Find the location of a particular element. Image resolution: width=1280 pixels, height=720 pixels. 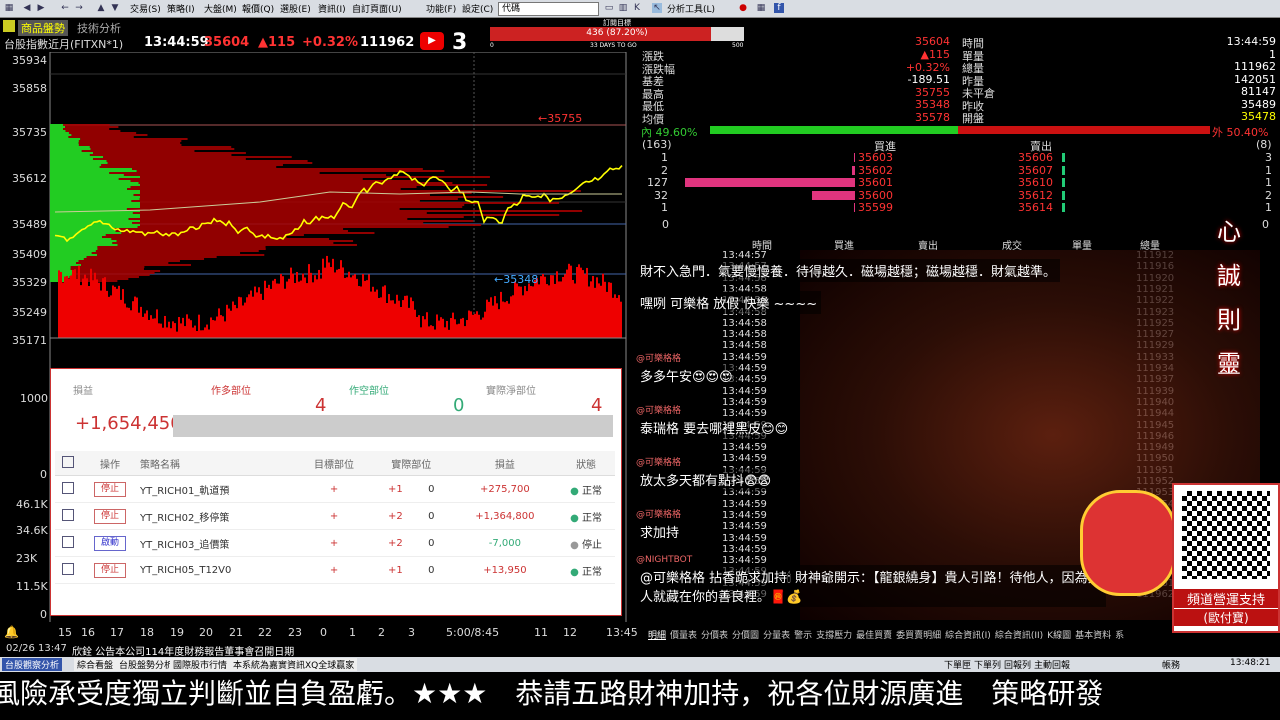

detail-tab: 委買賣明細 is located at coordinates (918, 636).